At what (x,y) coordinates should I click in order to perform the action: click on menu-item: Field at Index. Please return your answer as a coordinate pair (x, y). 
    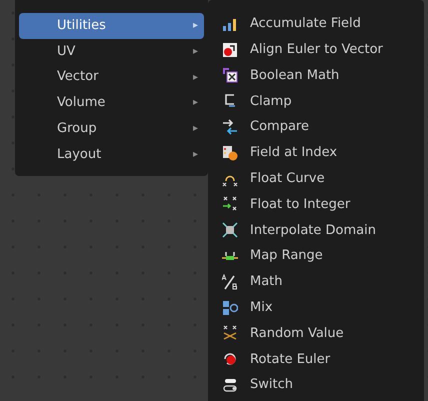
    Looking at the image, I should click on (323, 153).